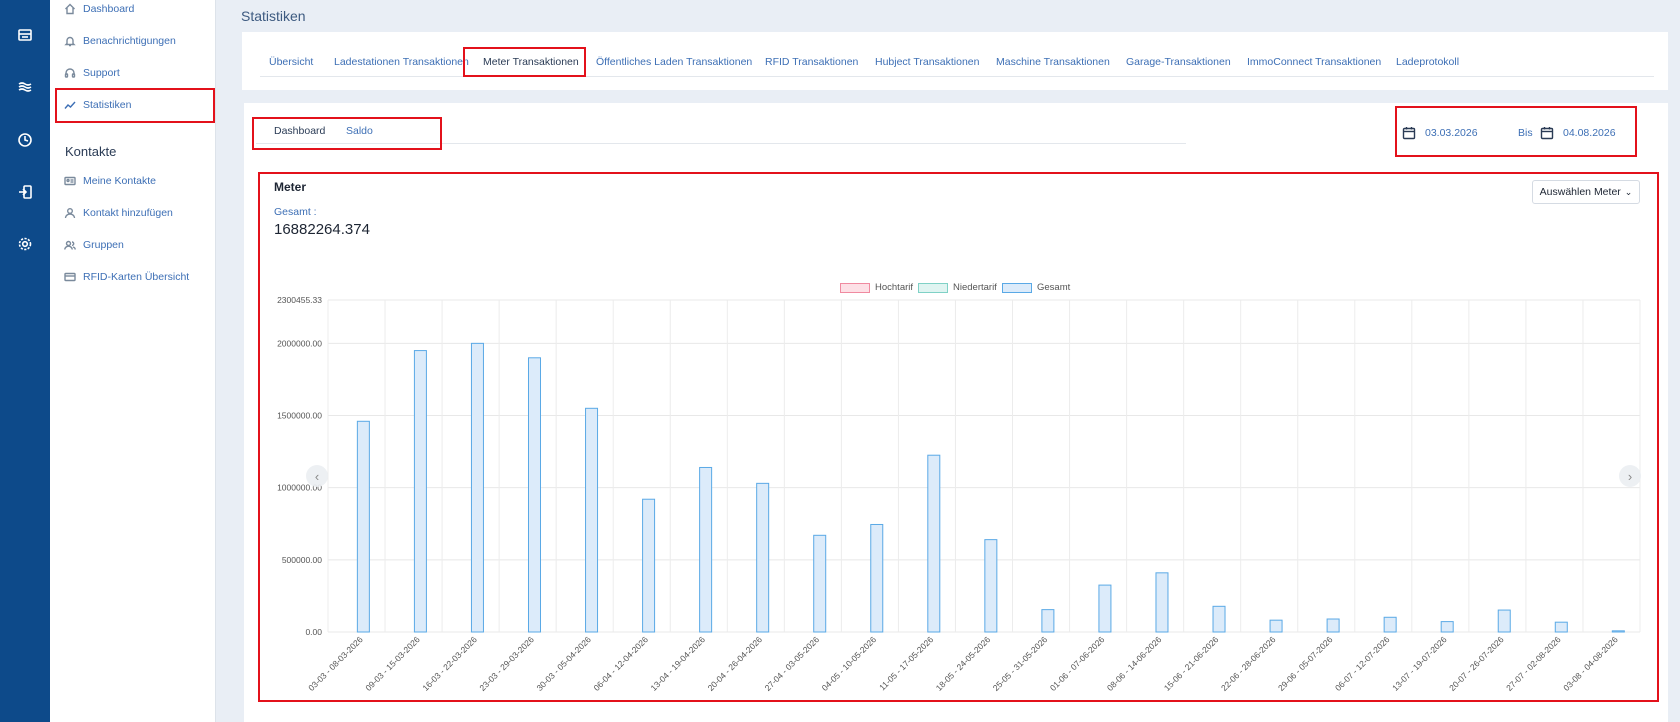 Image resolution: width=1680 pixels, height=722 pixels. I want to click on x-tick-label: 03-08 - 04-08-2026, so click(1590, 663).